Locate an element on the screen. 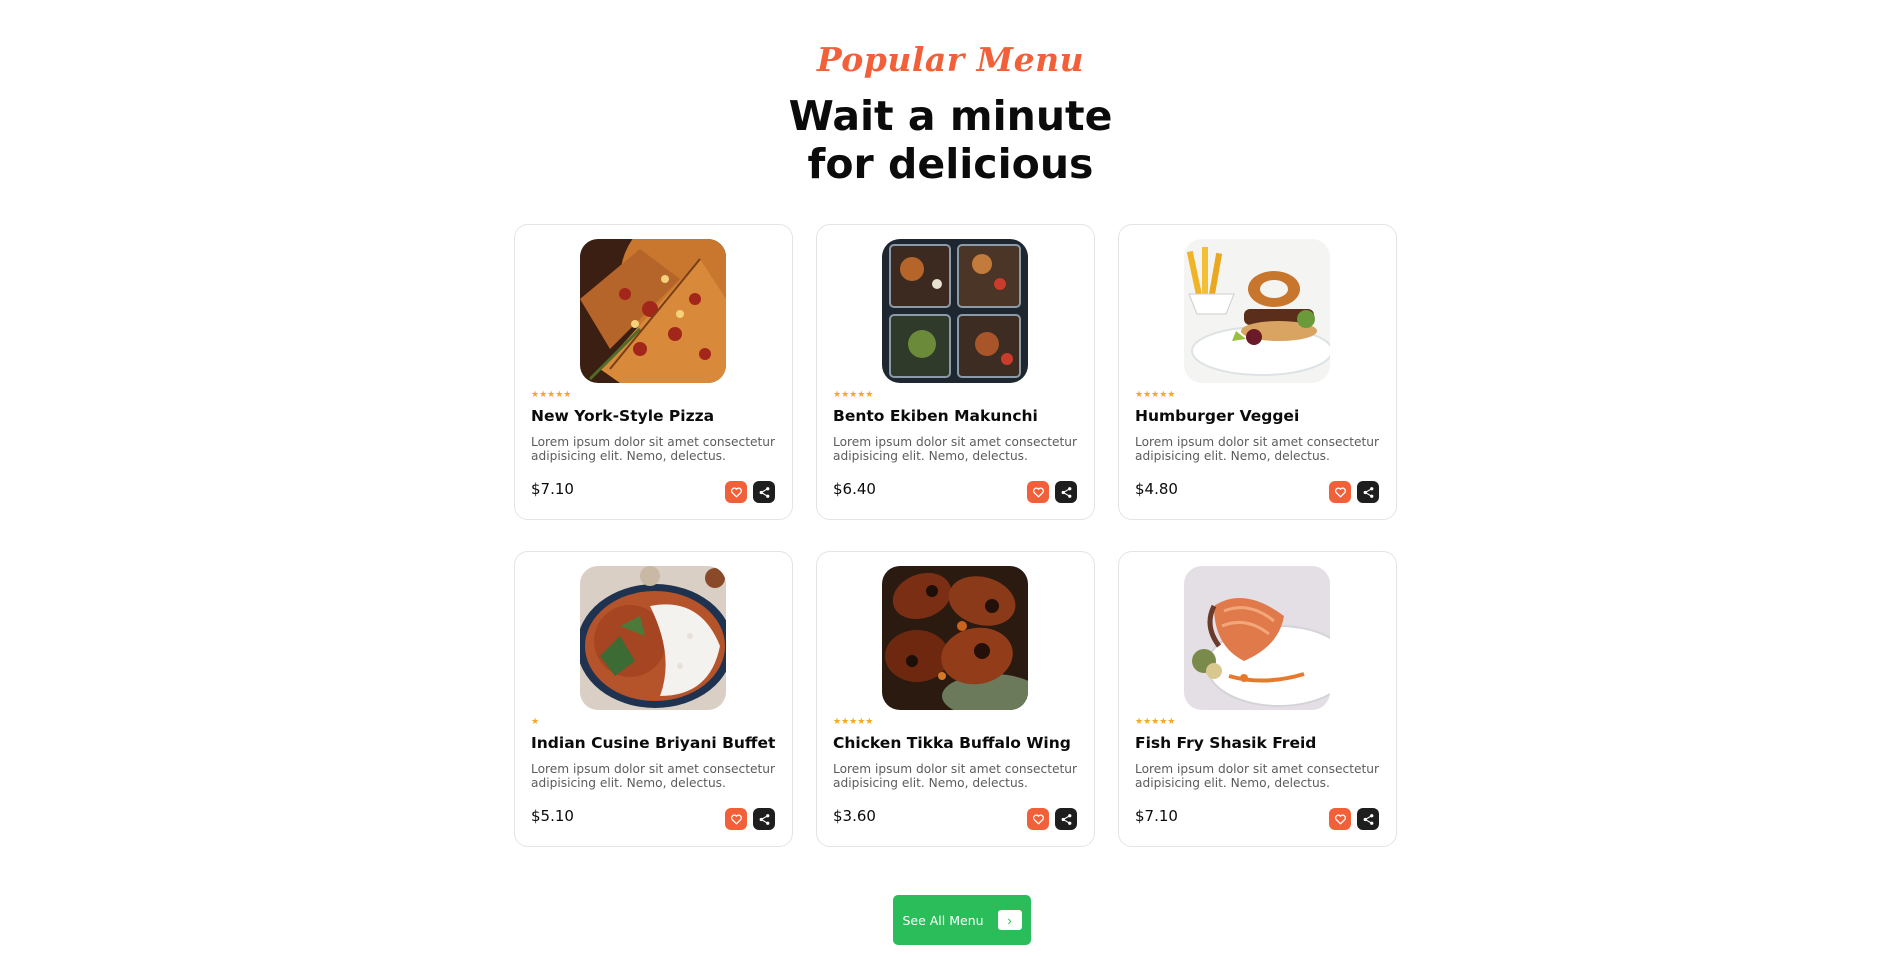  section-kicker: Popular Menu is located at coordinates (950, 59).